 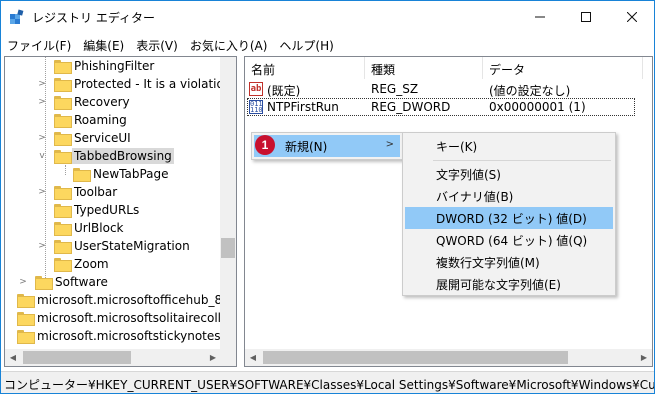 I want to click on minimize-button, so click(x=540, y=16).